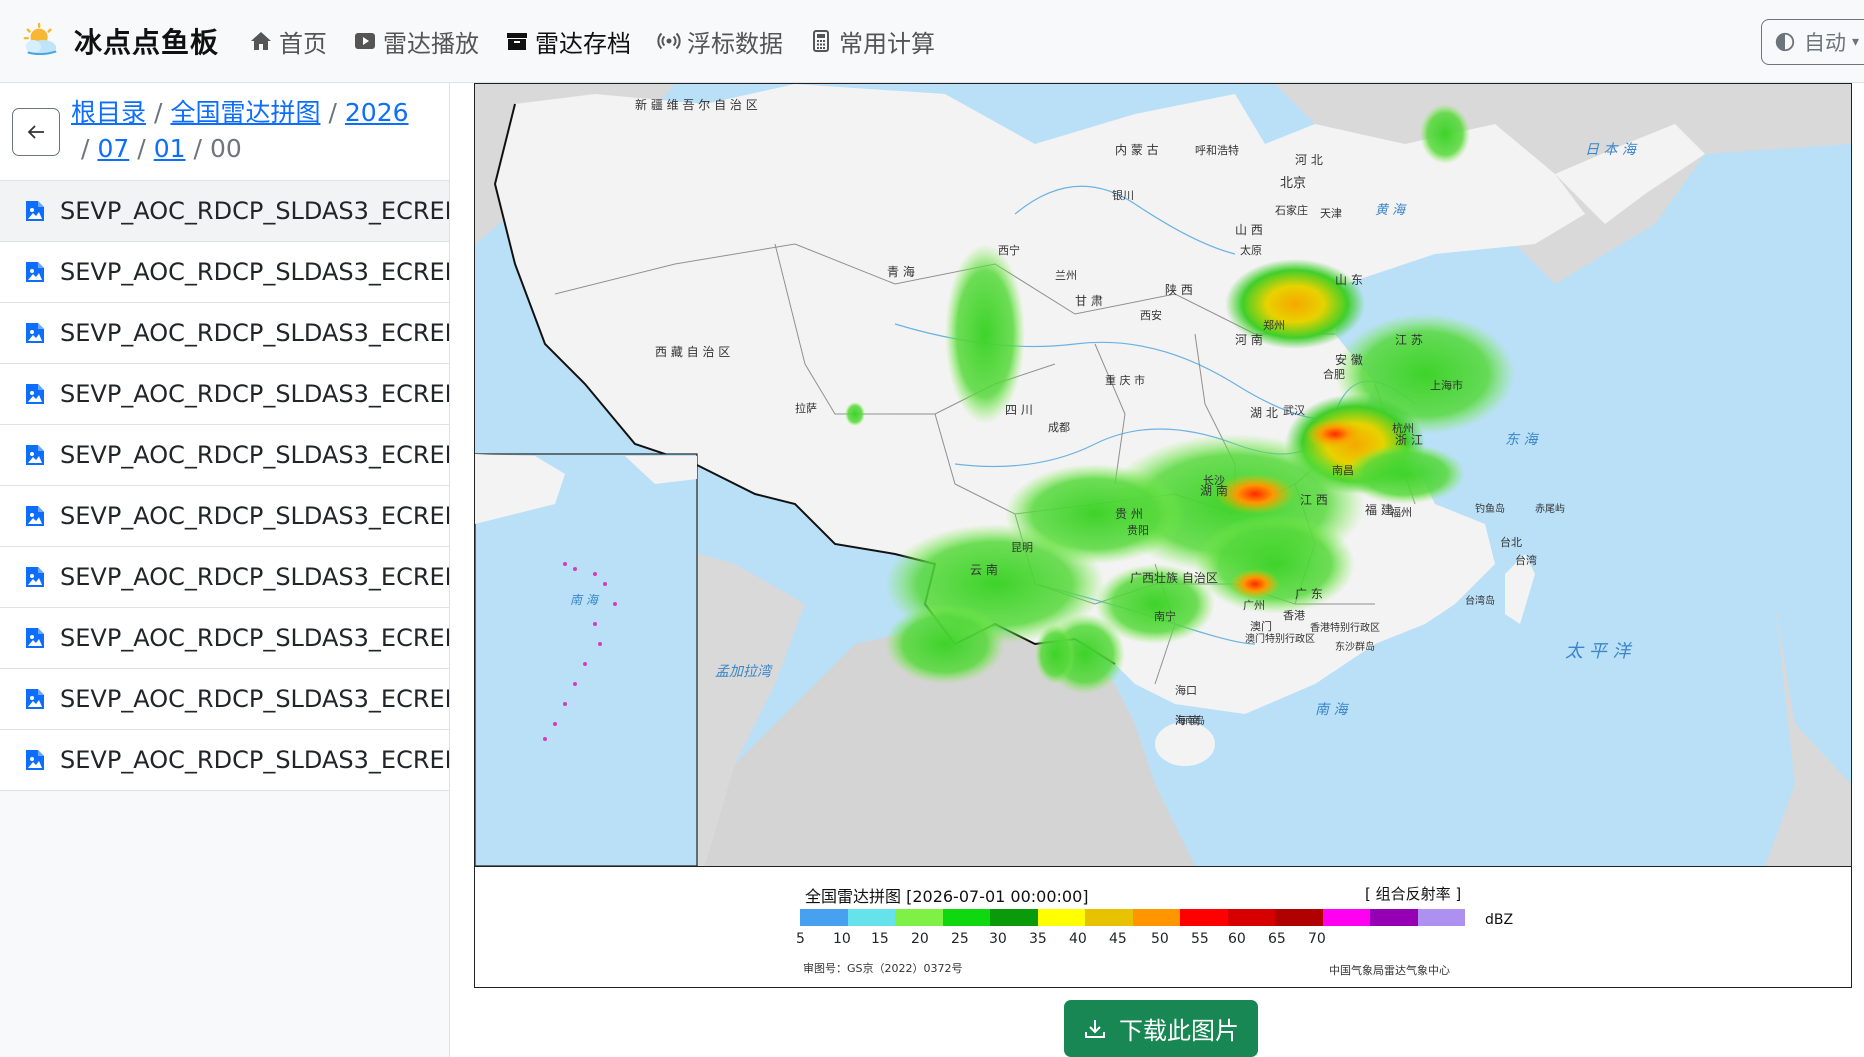 Image resolution: width=1864 pixels, height=1057 pixels. What do you see at coordinates (1331, 213) in the screenshot?
I see `map-label-tianjin: 天津` at bounding box center [1331, 213].